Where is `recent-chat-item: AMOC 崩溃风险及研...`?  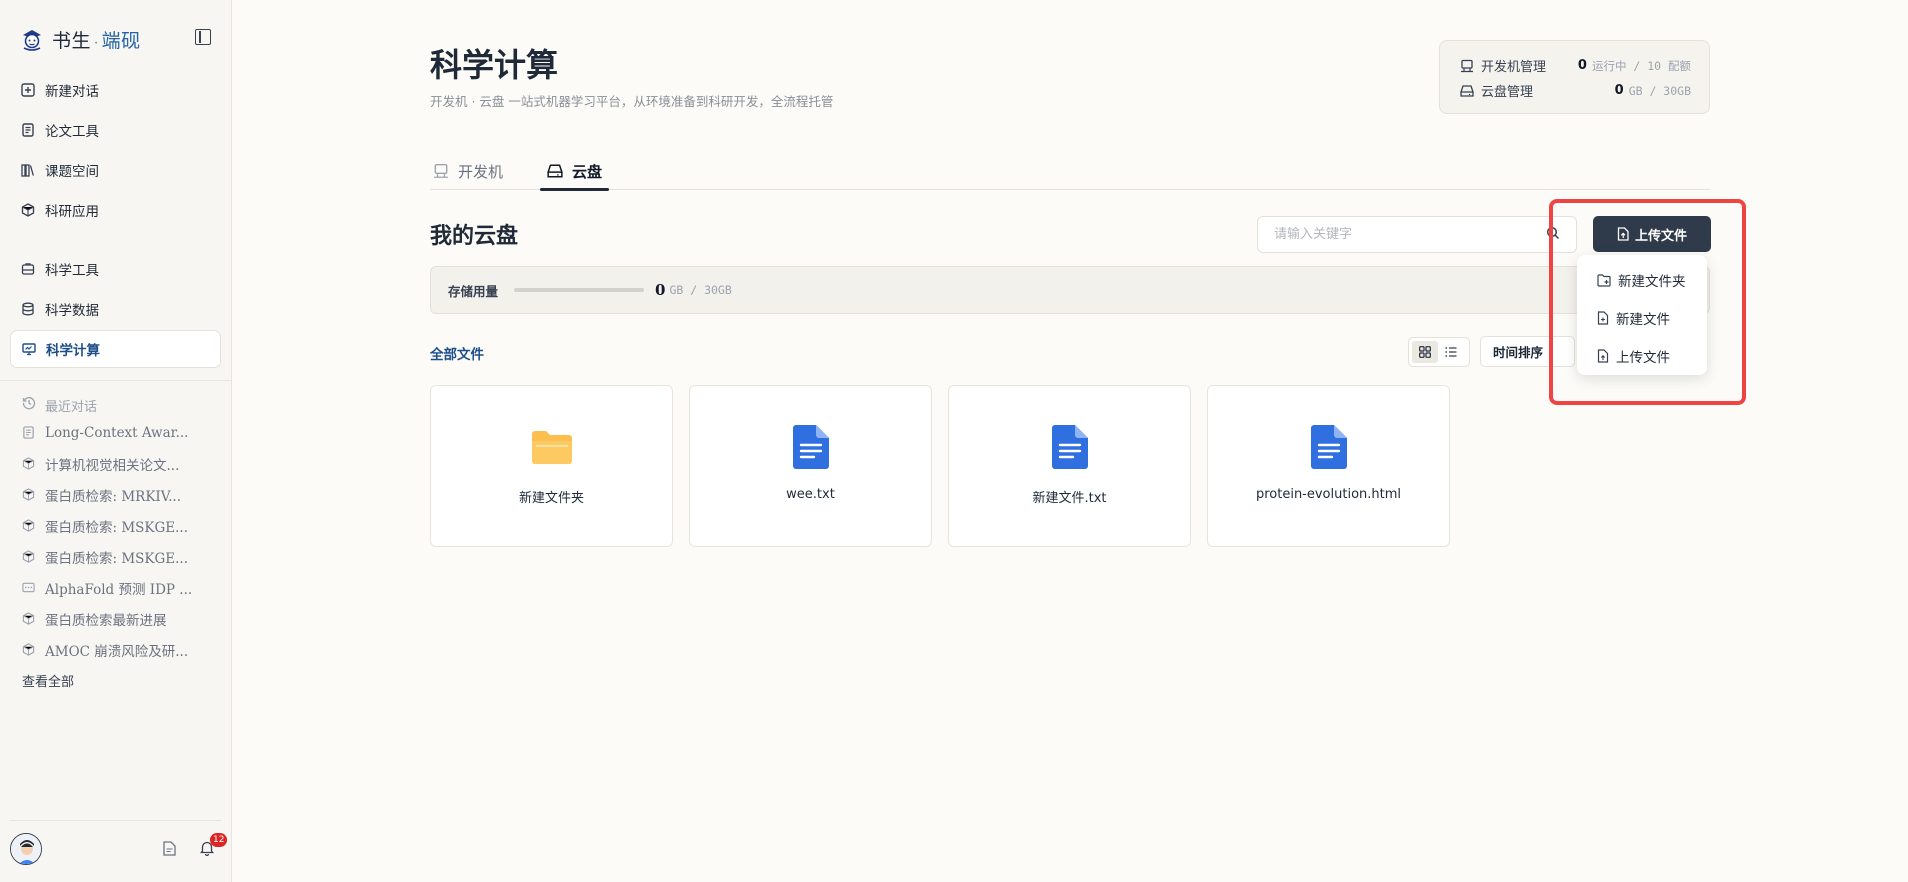 recent-chat-item: AMOC 崩溃风险及研... is located at coordinates (115, 649).